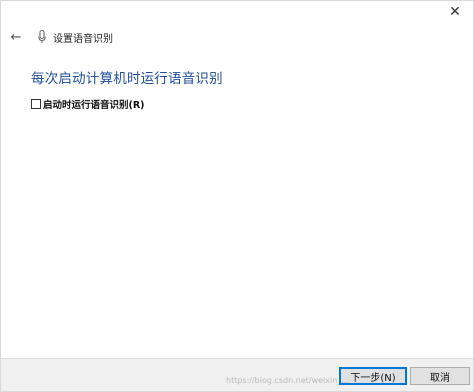 The width and height of the screenshot is (474, 392). I want to click on window-title: 设置语音识别, so click(83, 39).